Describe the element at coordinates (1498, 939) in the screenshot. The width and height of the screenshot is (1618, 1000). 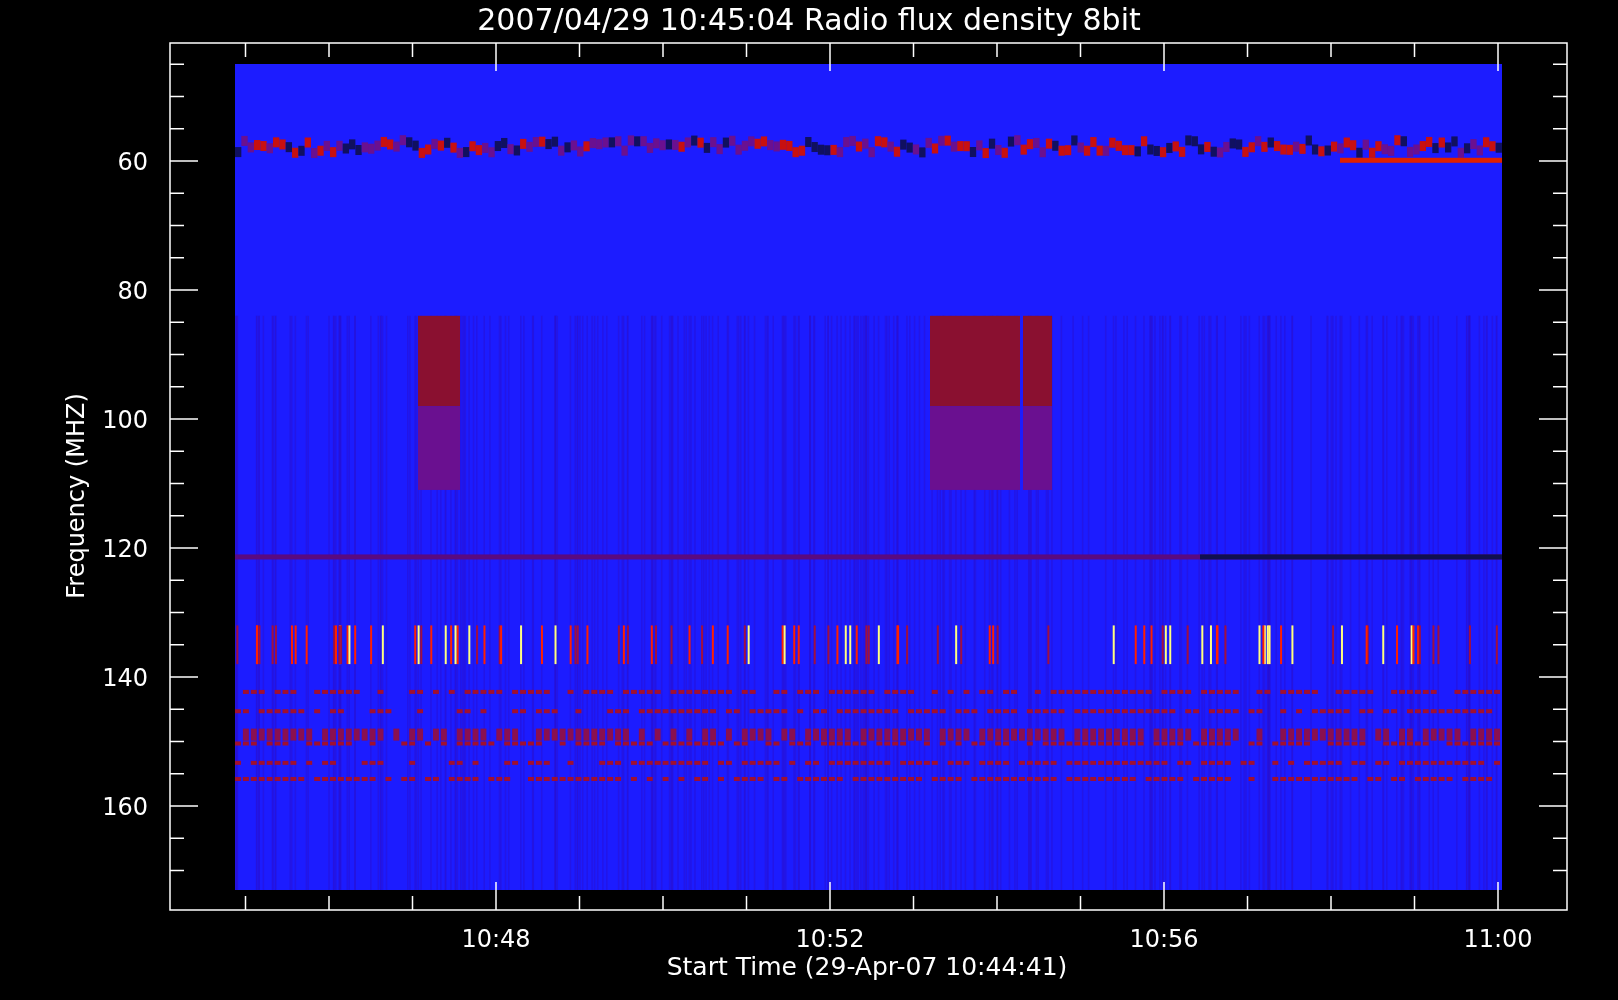
I see `x-tick-label: 11:00` at that location.